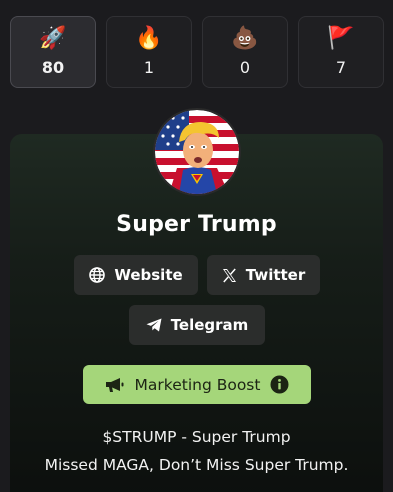  I want to click on reaction-stats: 🚀 80 🔥 1 💩 0 🚩 7, so click(197, 52).